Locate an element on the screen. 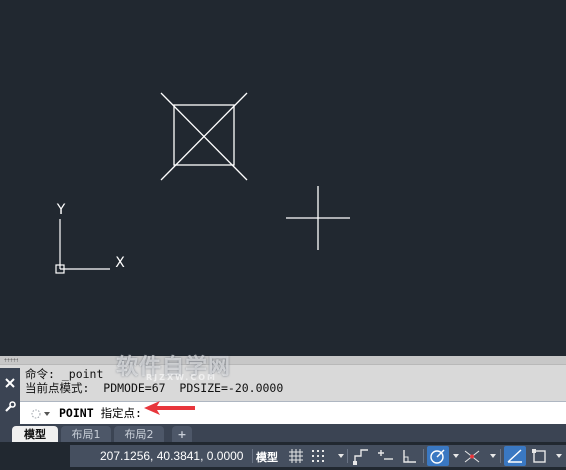 The height and width of the screenshot is (470, 566). command-input: POINT 指定点: is located at coordinates (293, 413).